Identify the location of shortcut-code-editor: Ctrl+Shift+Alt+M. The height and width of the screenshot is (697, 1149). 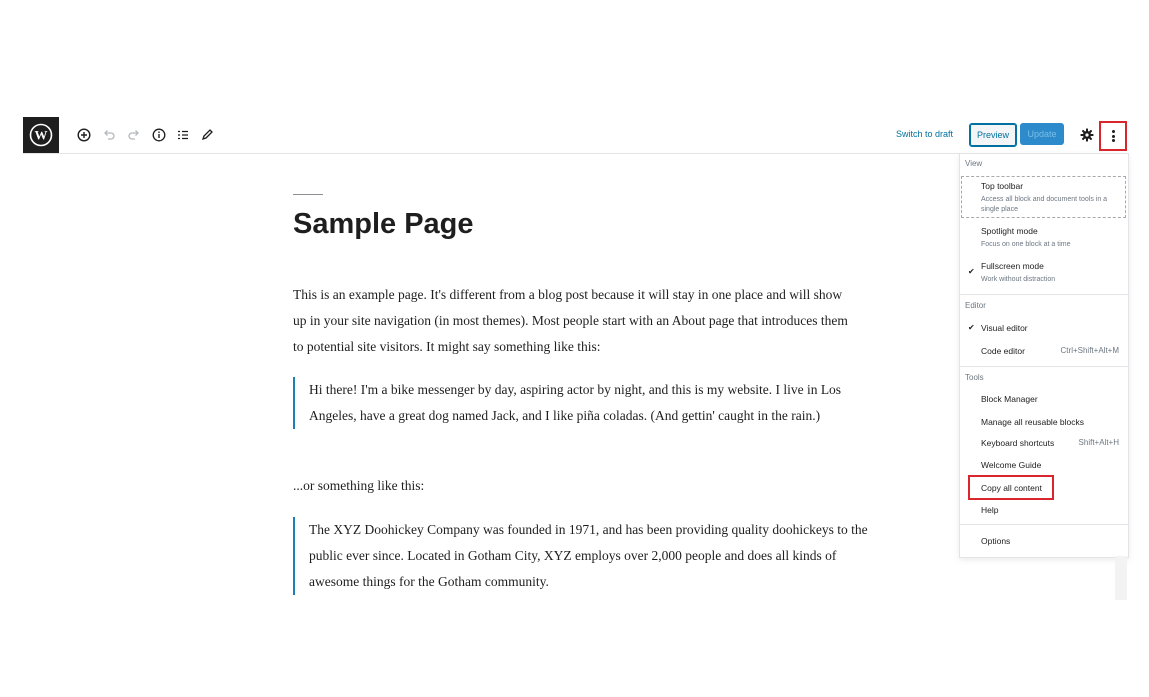
(1089, 350).